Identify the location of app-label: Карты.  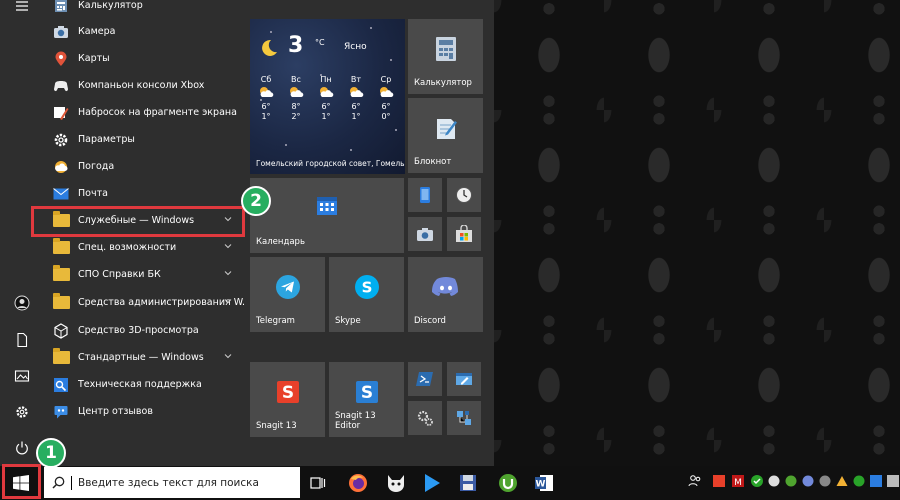
(94, 58).